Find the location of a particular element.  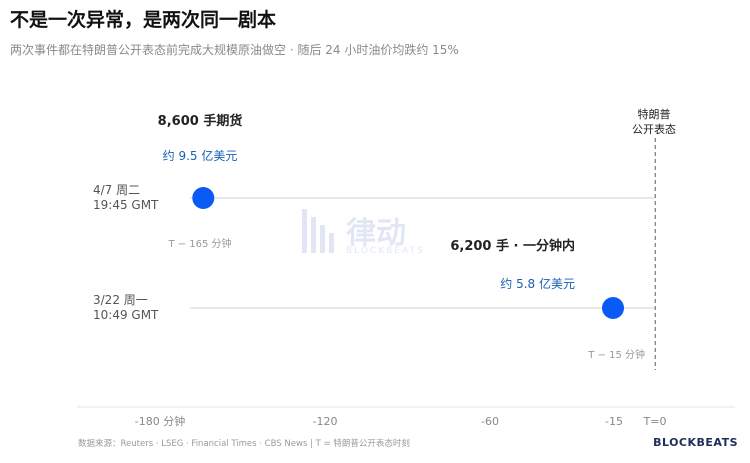

reference-label-line1: 特朗普 is located at coordinates (654, 114).